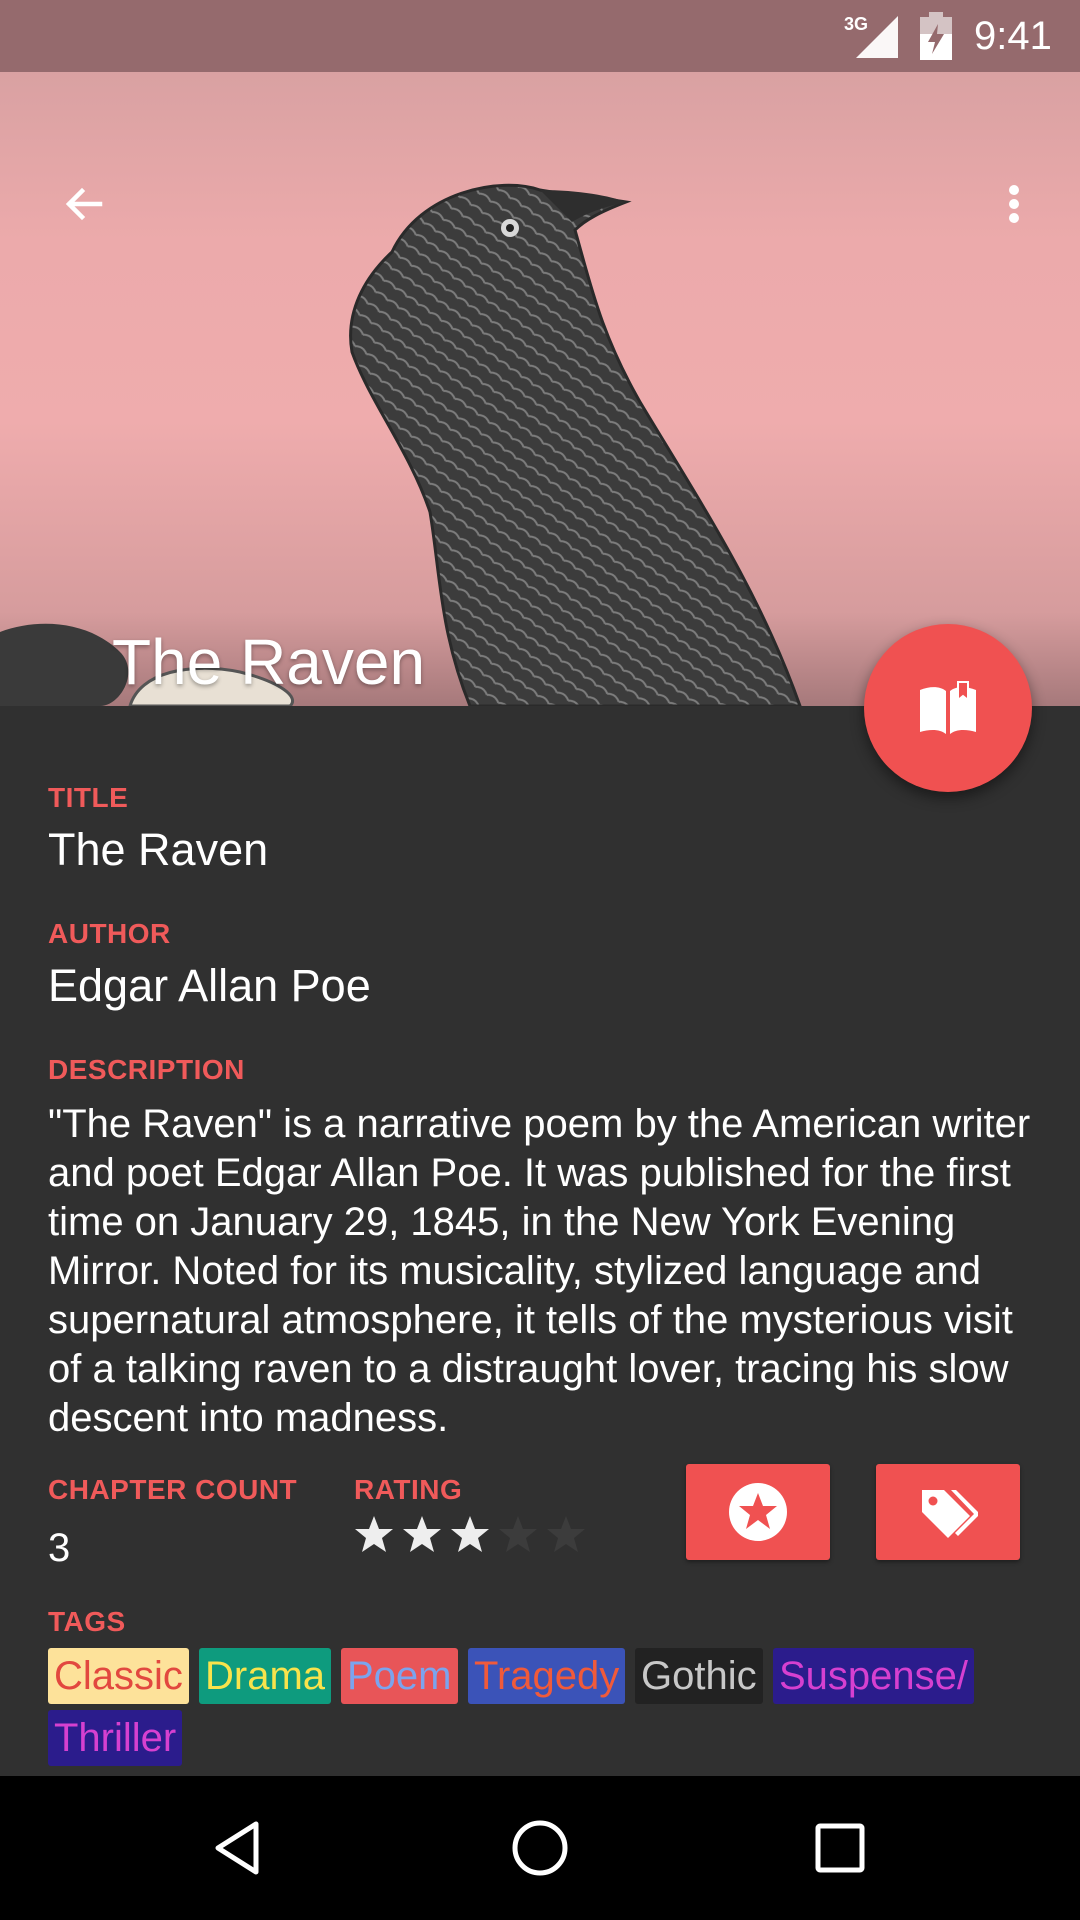  What do you see at coordinates (158, 849) in the screenshot?
I see `book-title: The Raven` at bounding box center [158, 849].